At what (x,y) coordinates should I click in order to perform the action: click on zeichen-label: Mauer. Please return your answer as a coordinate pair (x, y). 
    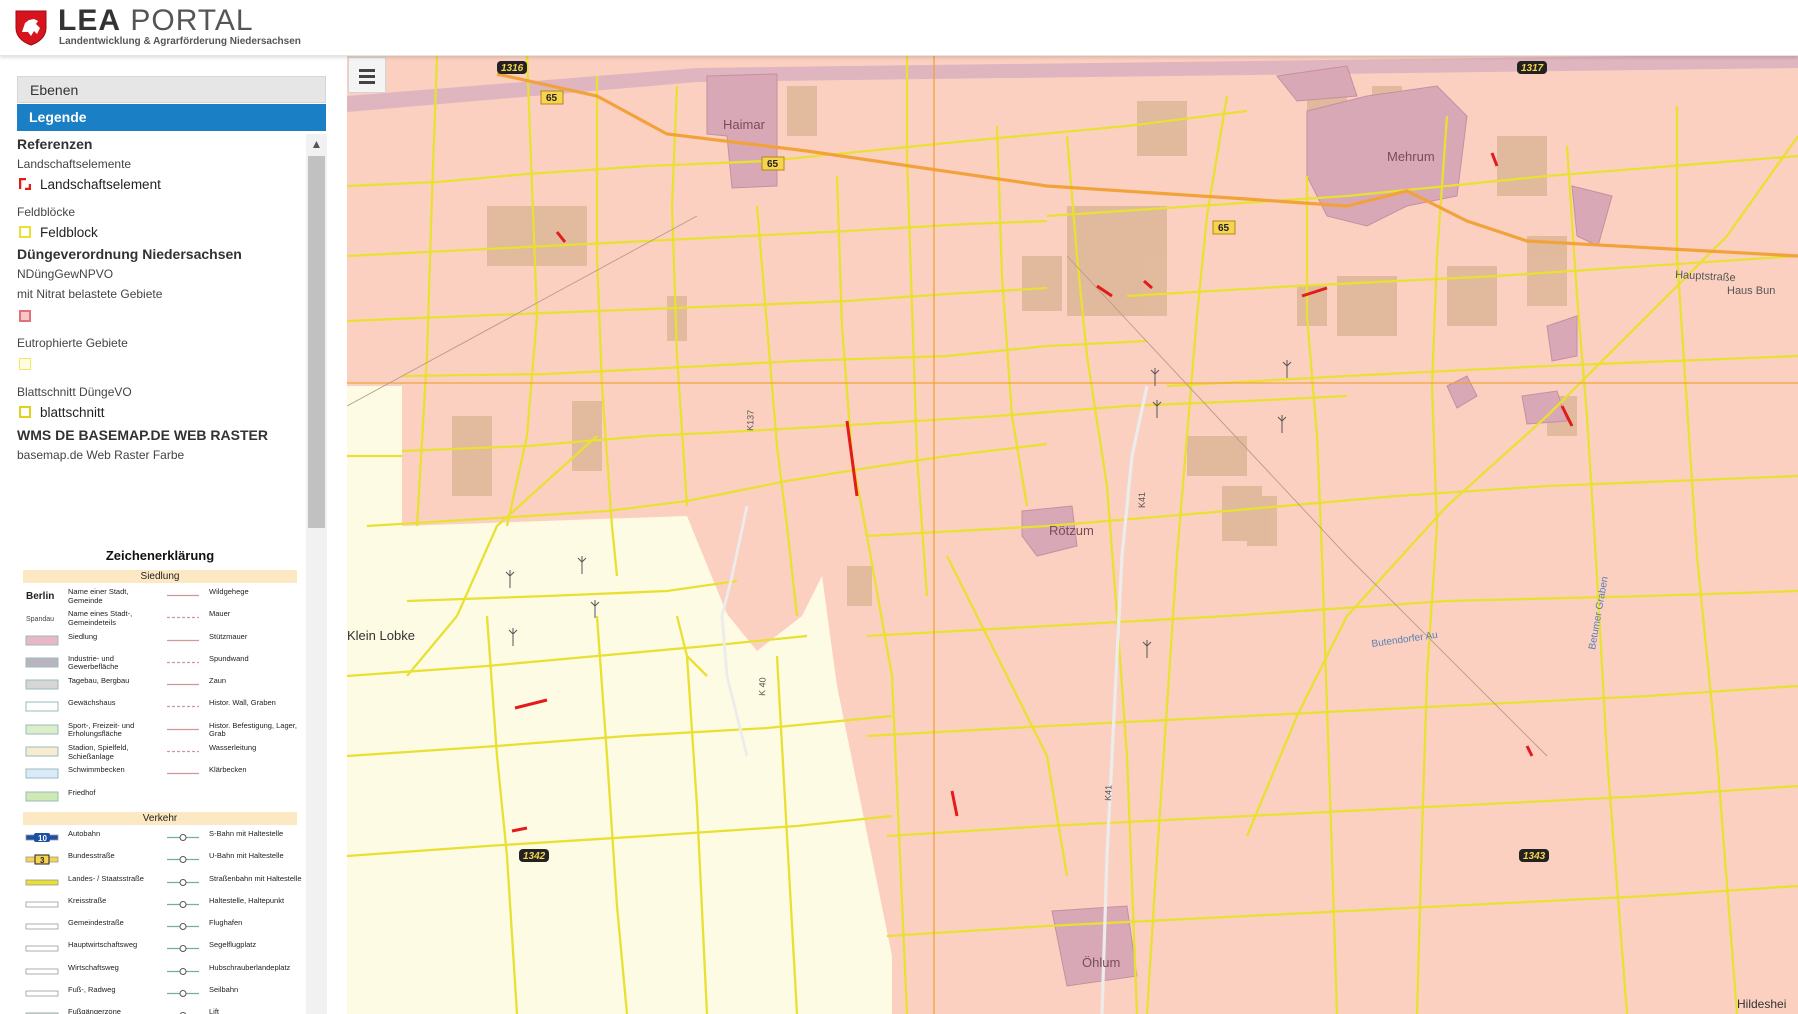
    Looking at the image, I should click on (220, 614).